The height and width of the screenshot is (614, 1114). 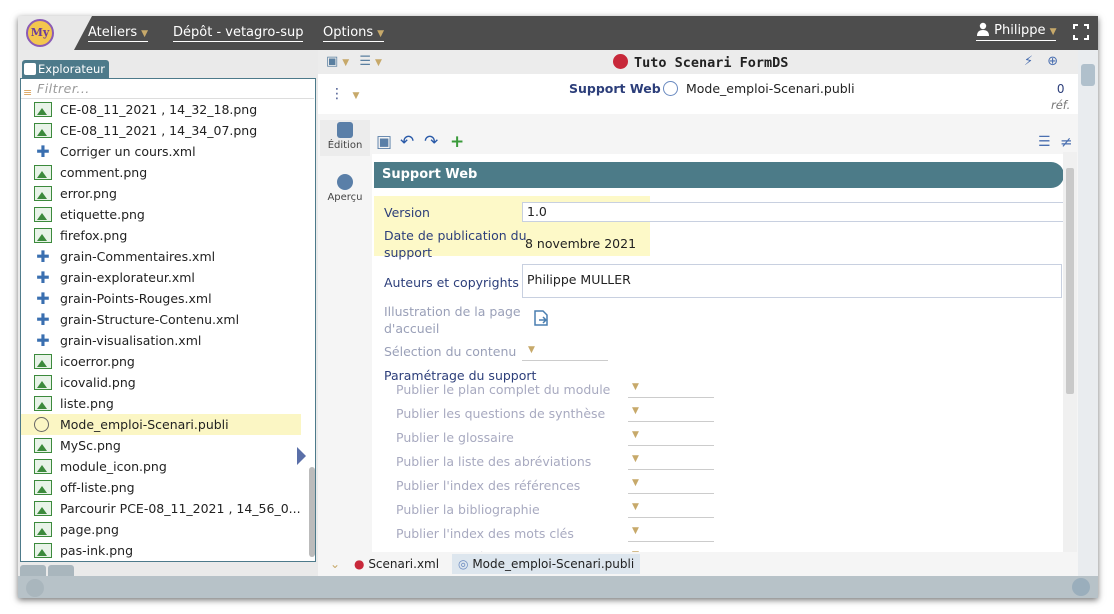 I want to click on file-item: Mode_emploi-Scenari.publi, so click(x=161, y=424).